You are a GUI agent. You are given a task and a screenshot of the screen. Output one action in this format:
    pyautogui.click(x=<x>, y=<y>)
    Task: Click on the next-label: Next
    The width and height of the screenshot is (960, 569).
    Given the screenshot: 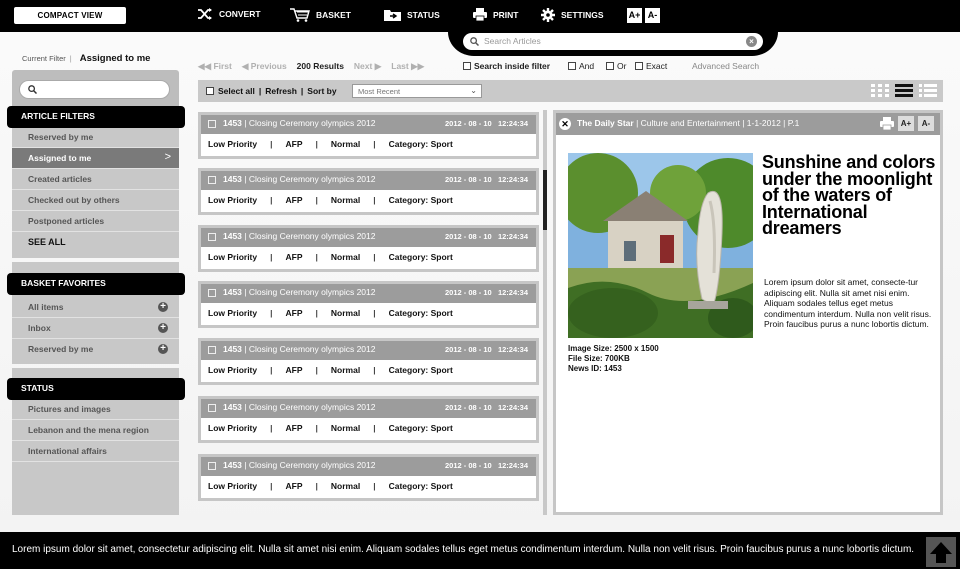 What is the action you would take?
    pyautogui.click(x=363, y=66)
    